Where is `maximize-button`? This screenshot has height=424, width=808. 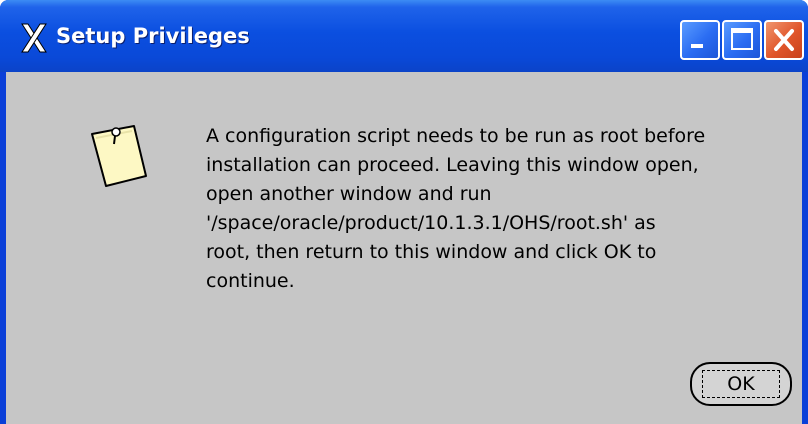 maximize-button is located at coordinates (742, 40).